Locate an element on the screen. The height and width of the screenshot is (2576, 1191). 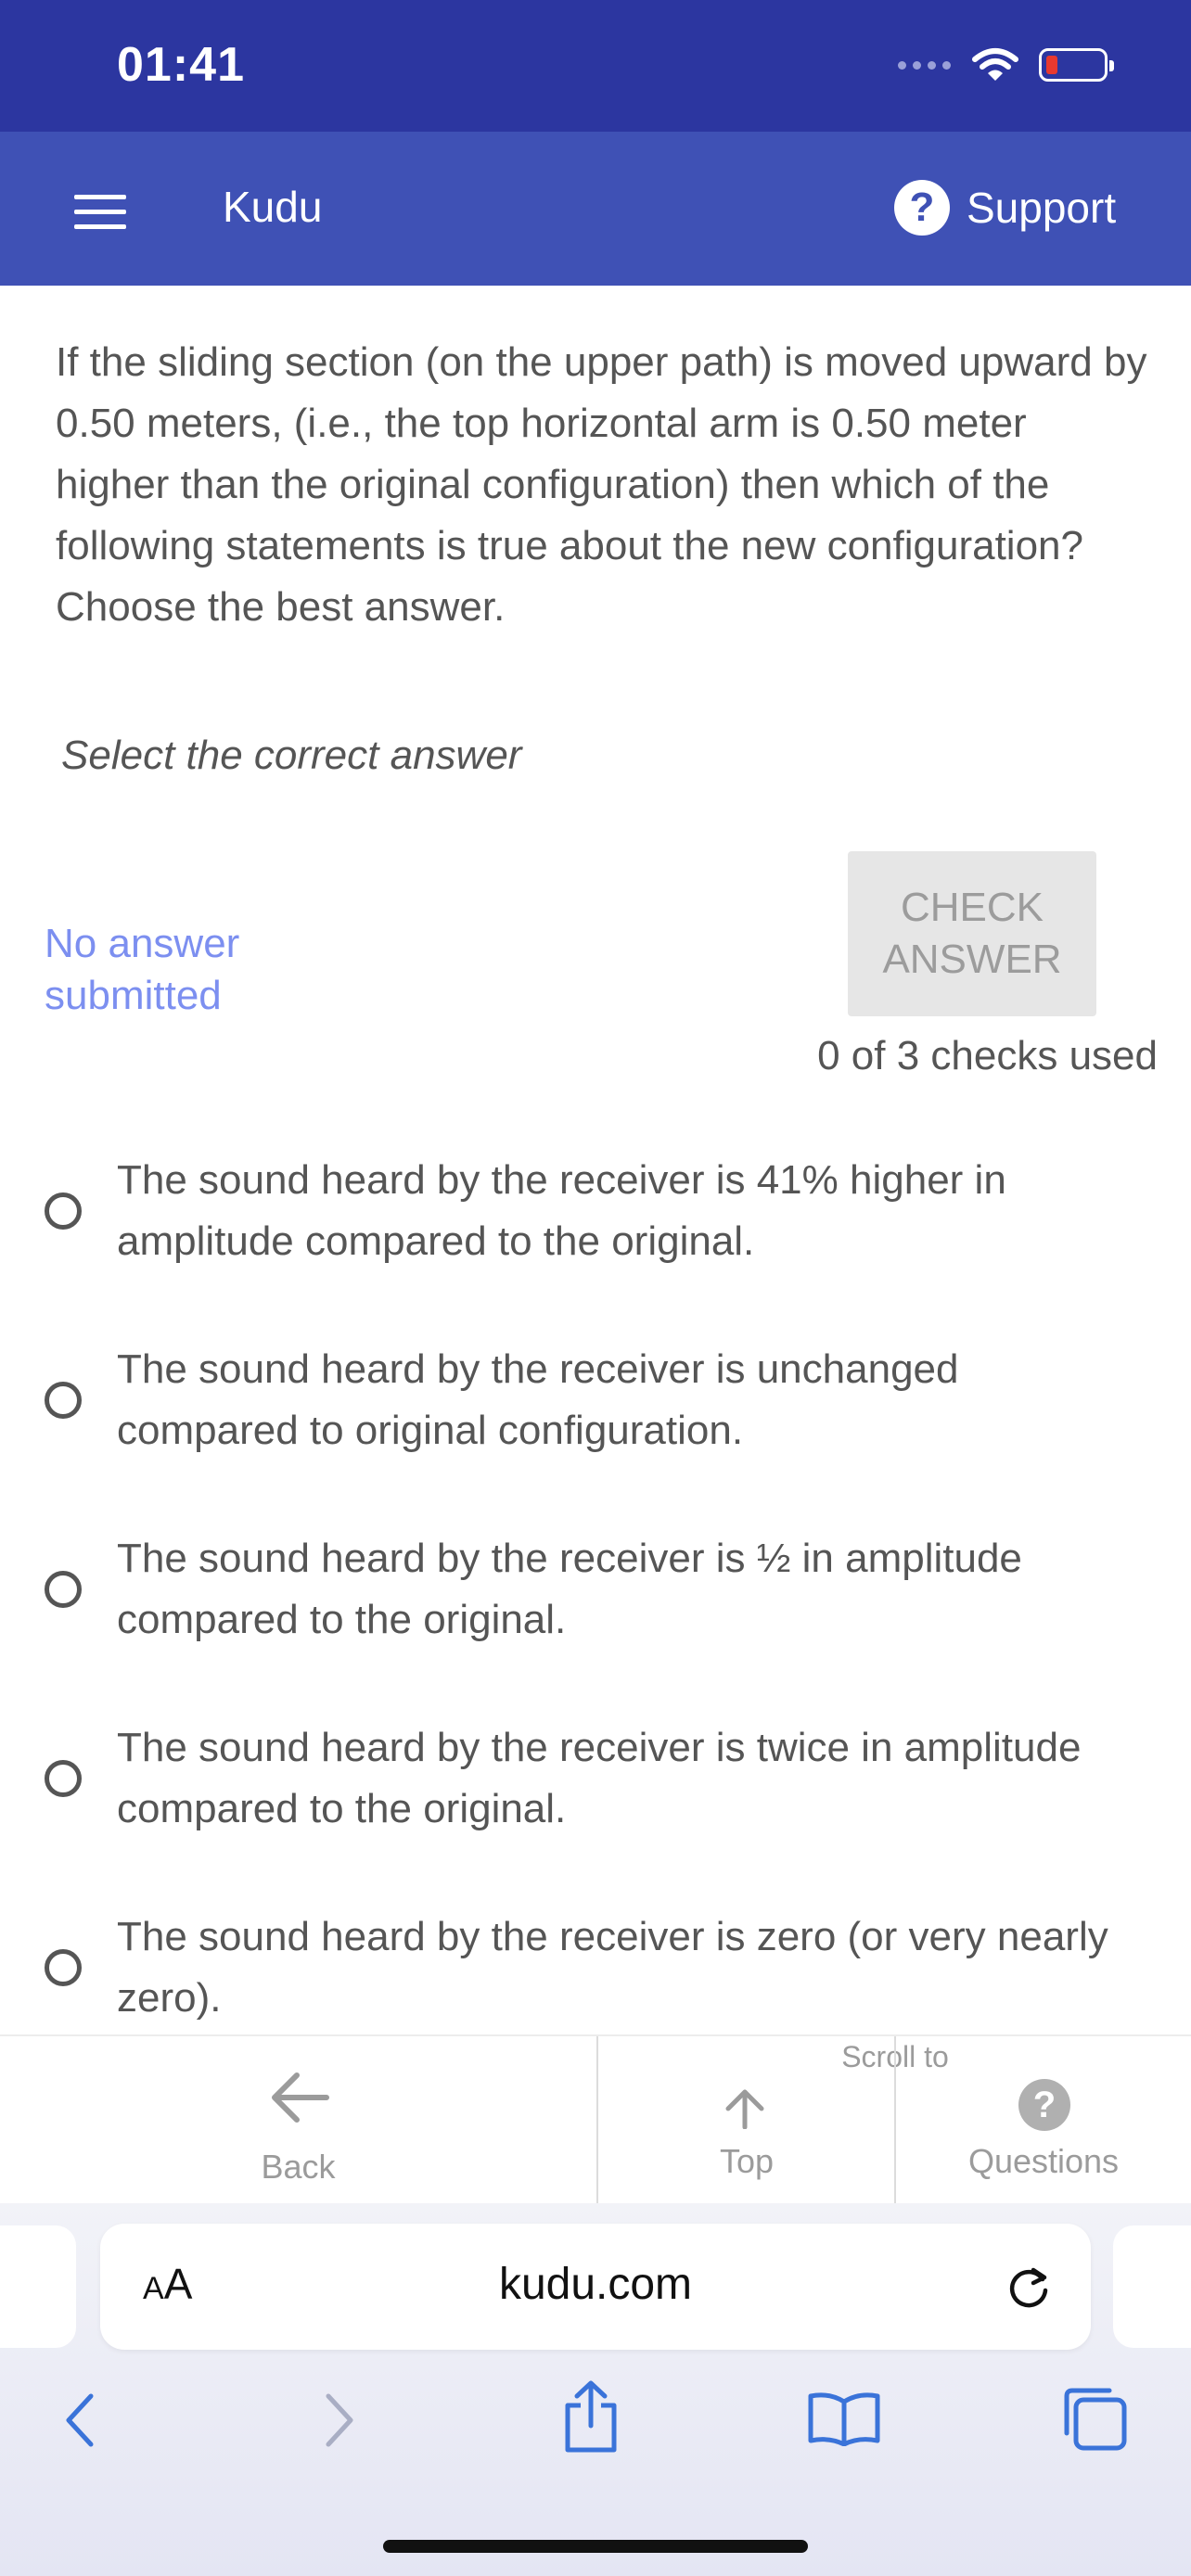
wifi-icon is located at coordinates (995, 64).